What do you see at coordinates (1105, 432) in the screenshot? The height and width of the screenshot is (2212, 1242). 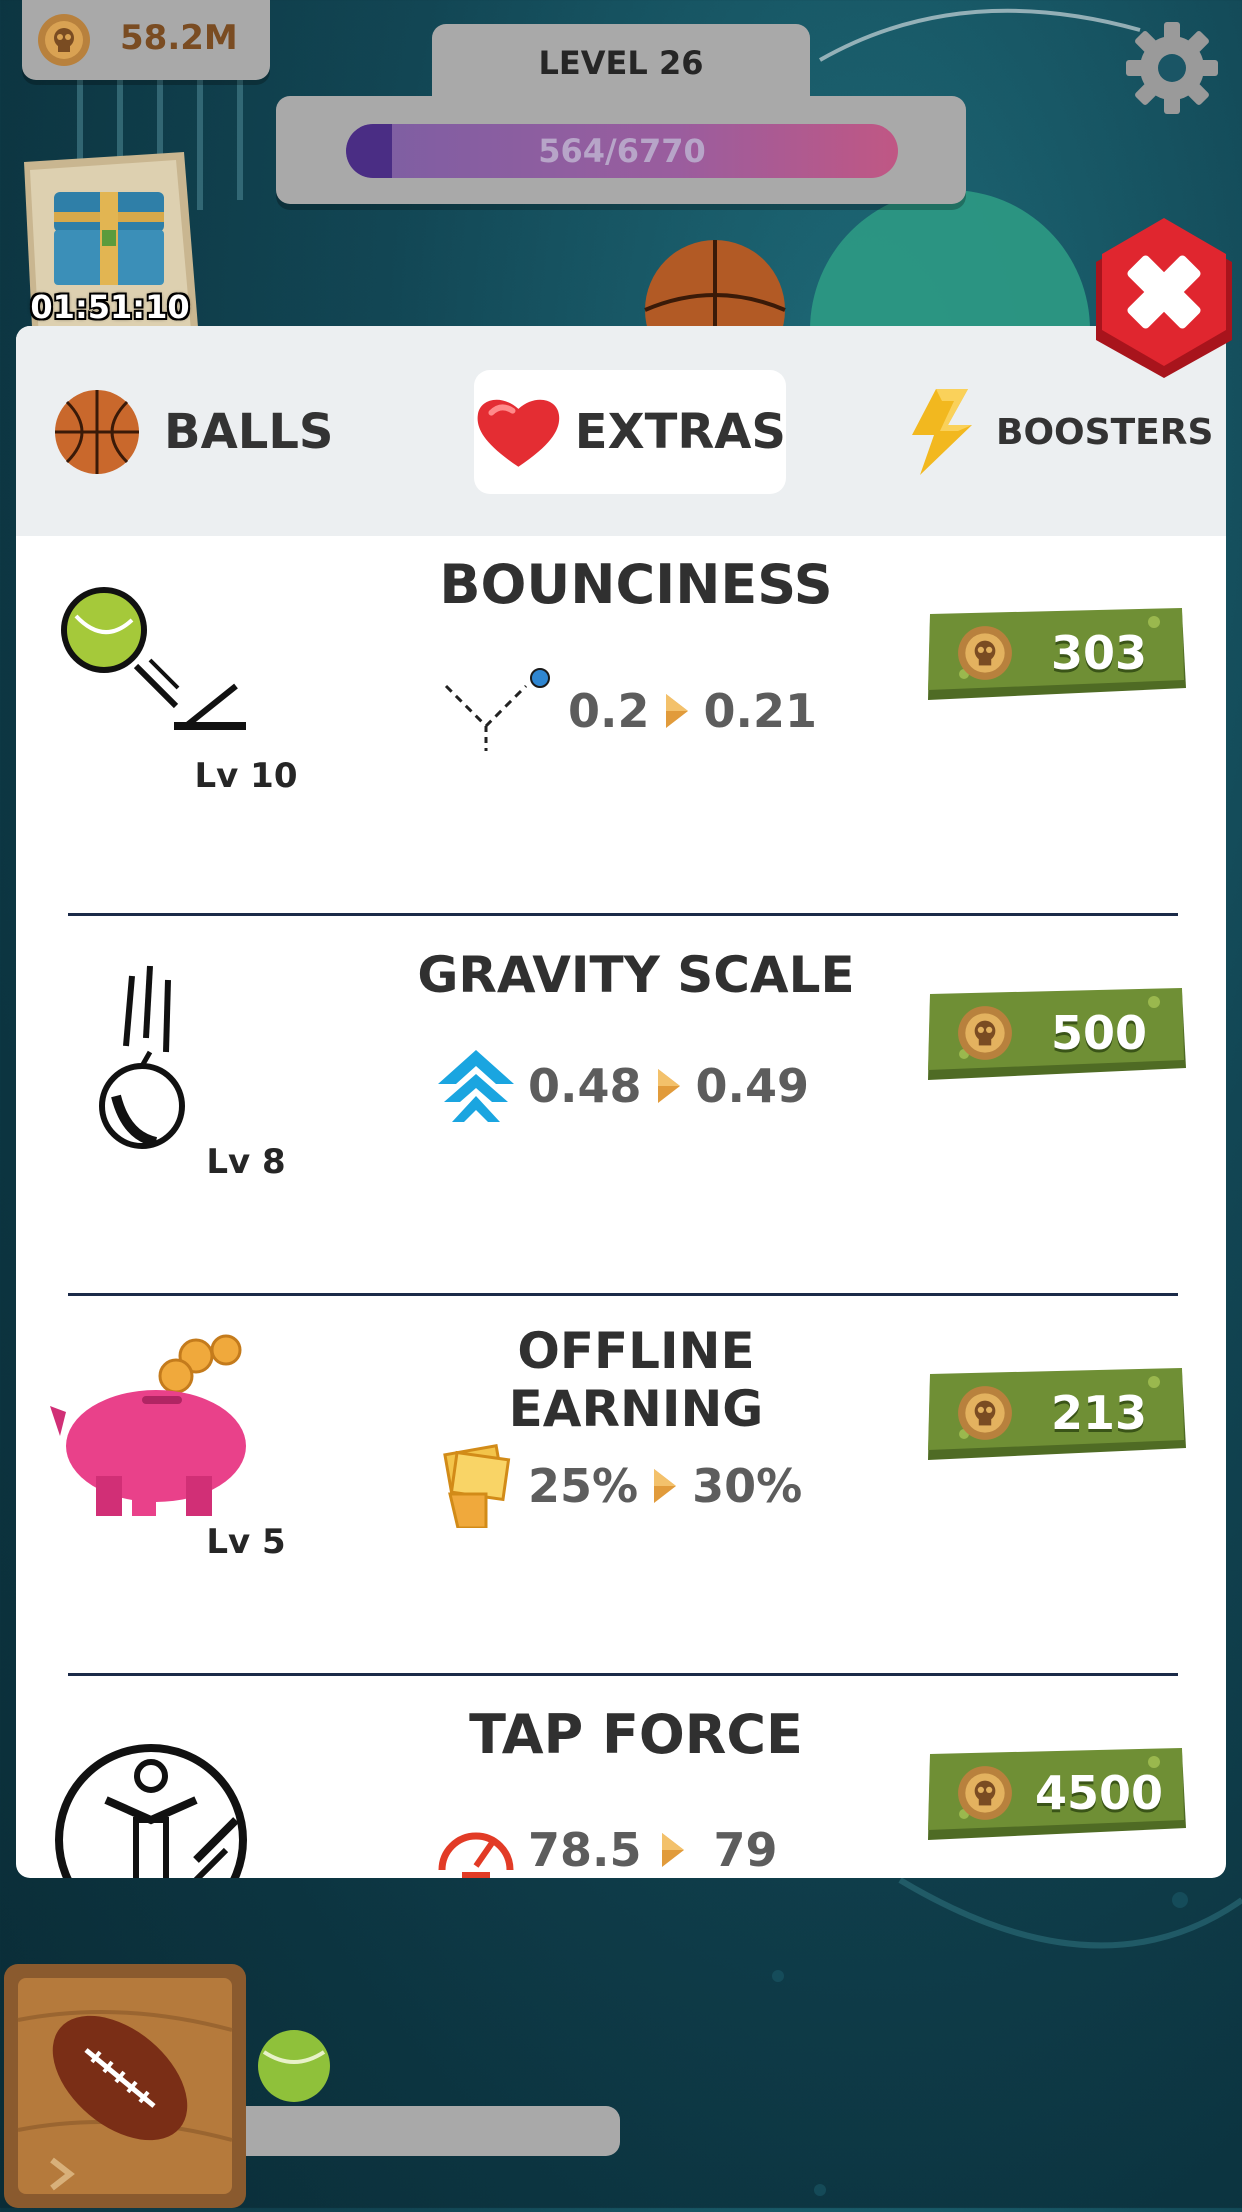 I see `tab-label: BOOSTERS` at bounding box center [1105, 432].